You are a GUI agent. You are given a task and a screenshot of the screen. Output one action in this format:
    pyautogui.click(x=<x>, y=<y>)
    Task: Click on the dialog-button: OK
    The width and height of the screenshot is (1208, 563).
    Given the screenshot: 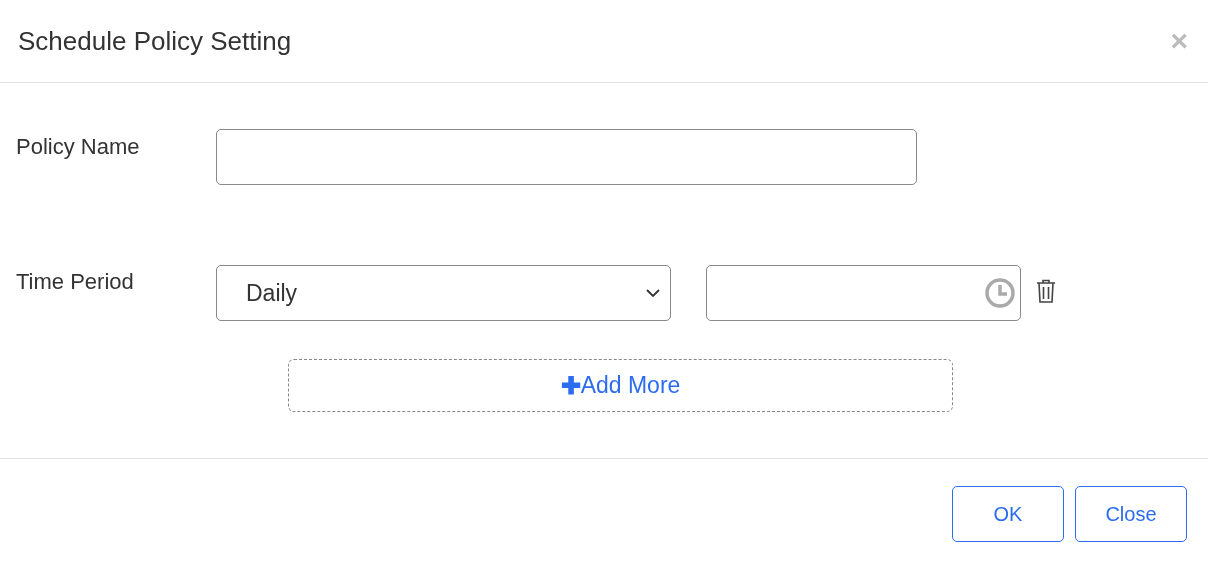 What is the action you would take?
    pyautogui.click(x=1008, y=514)
    